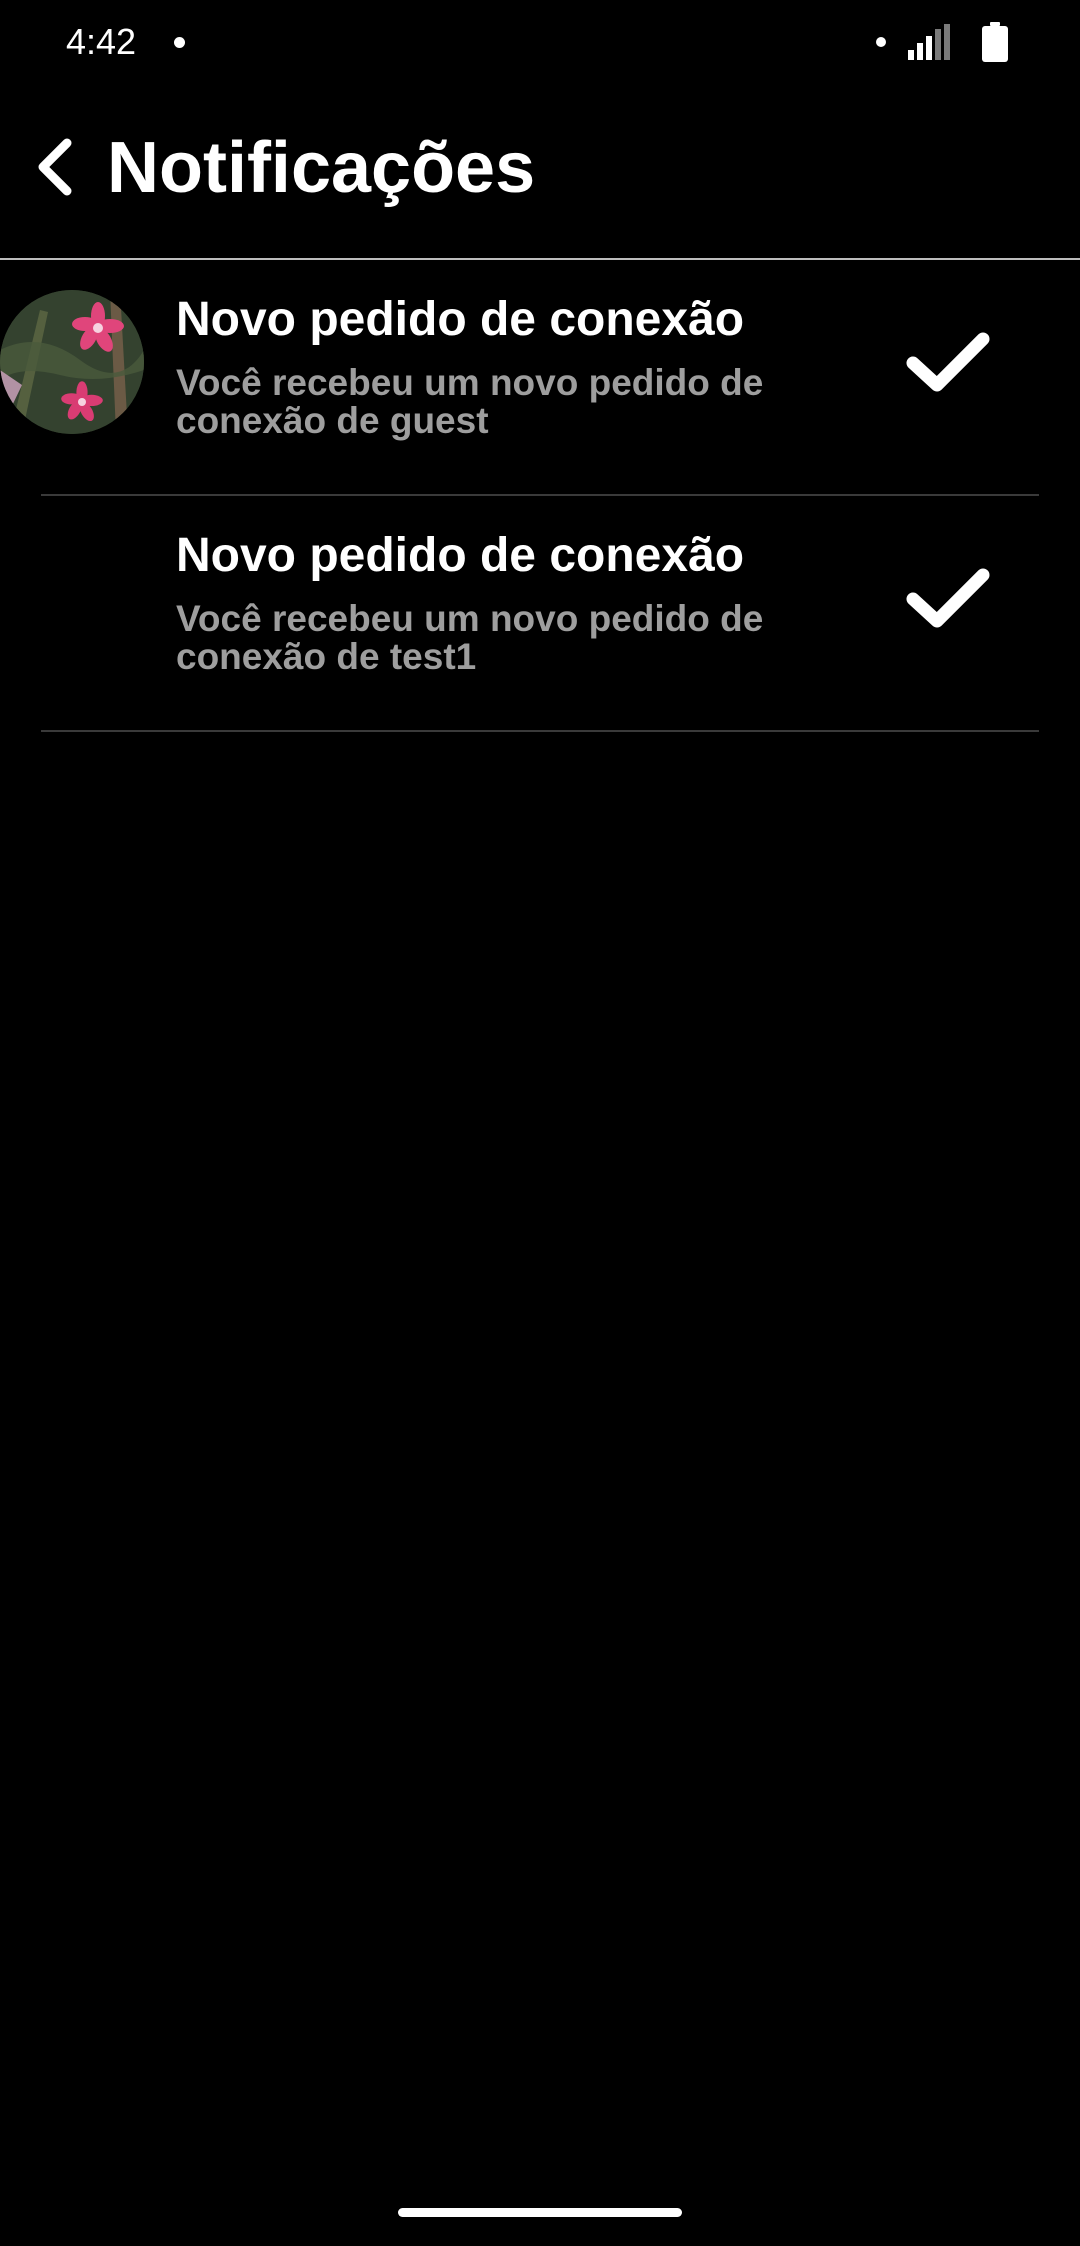 Image resolution: width=1080 pixels, height=2246 pixels. I want to click on back-button, so click(55, 167).